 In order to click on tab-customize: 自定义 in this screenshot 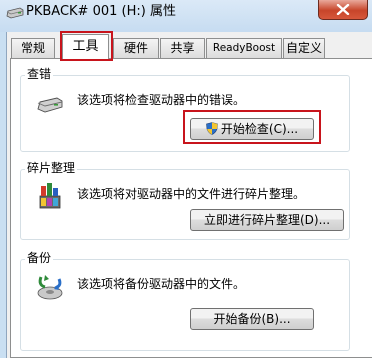, I will do `click(304, 48)`.